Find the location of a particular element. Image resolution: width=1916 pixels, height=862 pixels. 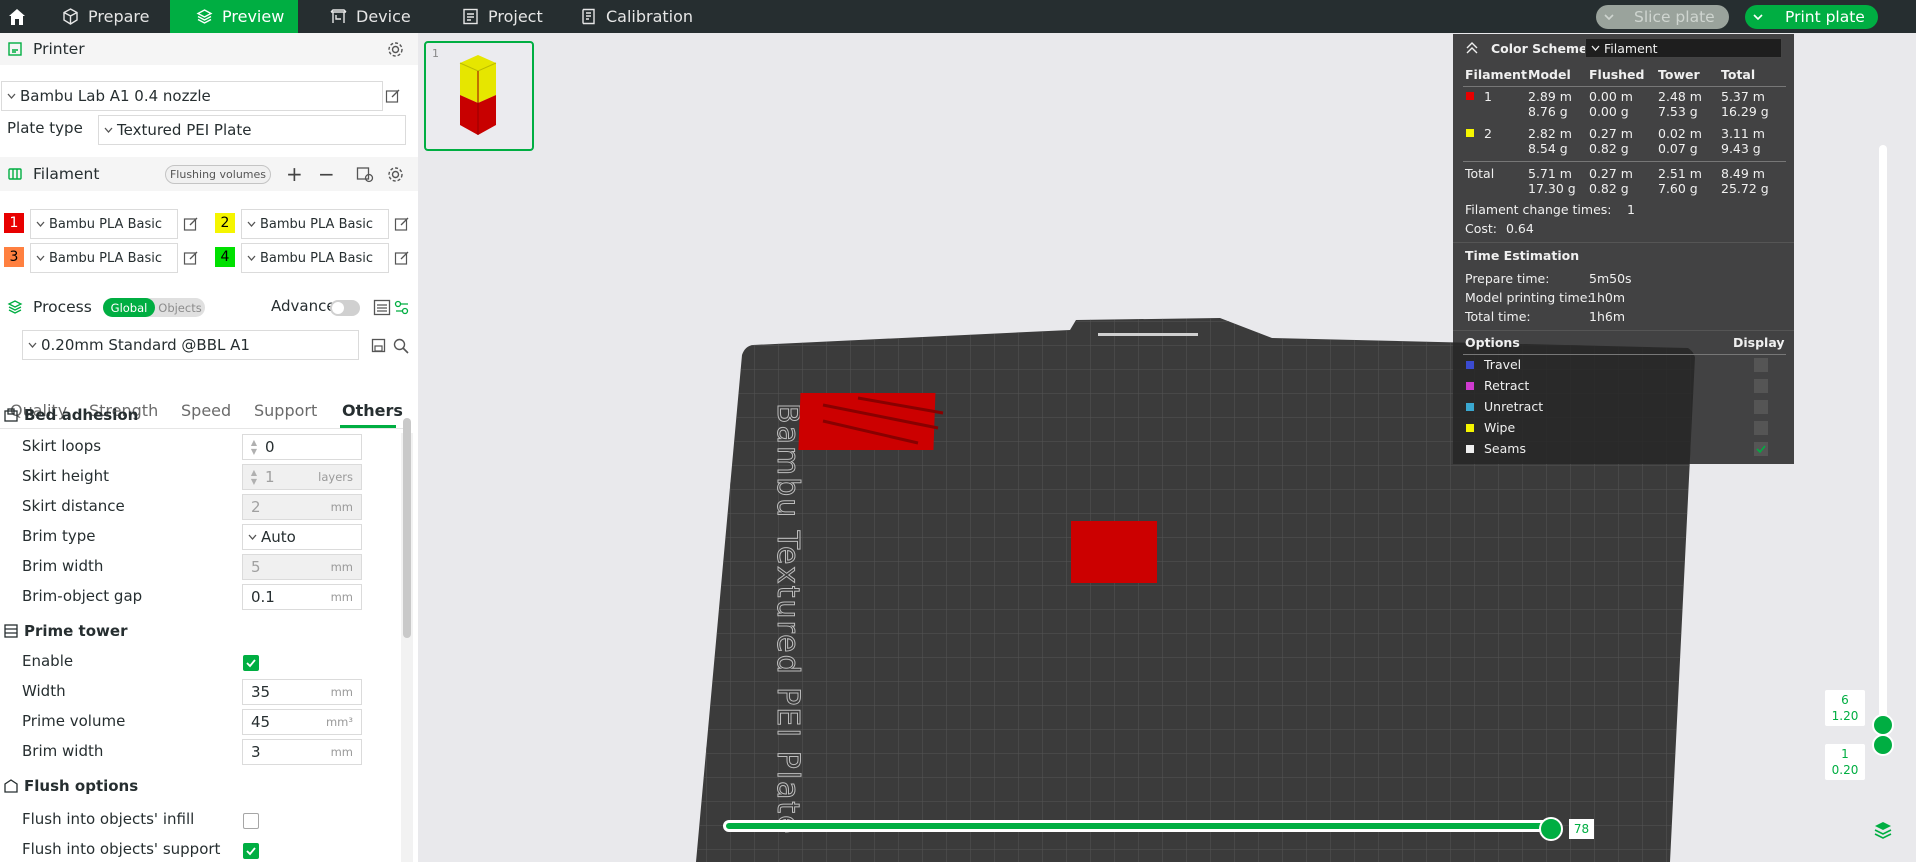

brim-width-value: 5 is located at coordinates (256, 567).